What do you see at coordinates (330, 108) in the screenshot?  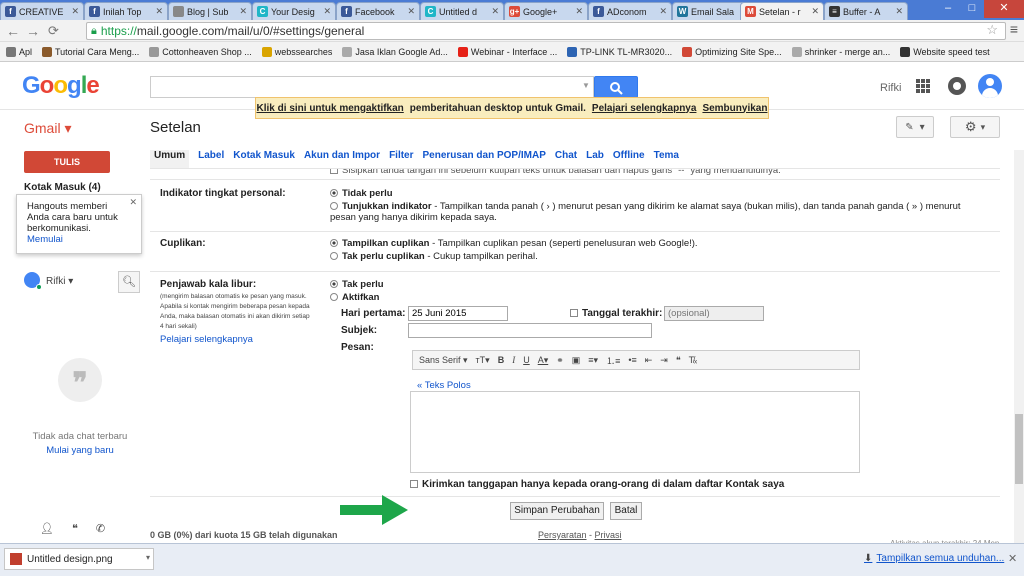 I see `enable-notifications-link: Klik di sini untuk mengaktifkan` at bounding box center [330, 108].